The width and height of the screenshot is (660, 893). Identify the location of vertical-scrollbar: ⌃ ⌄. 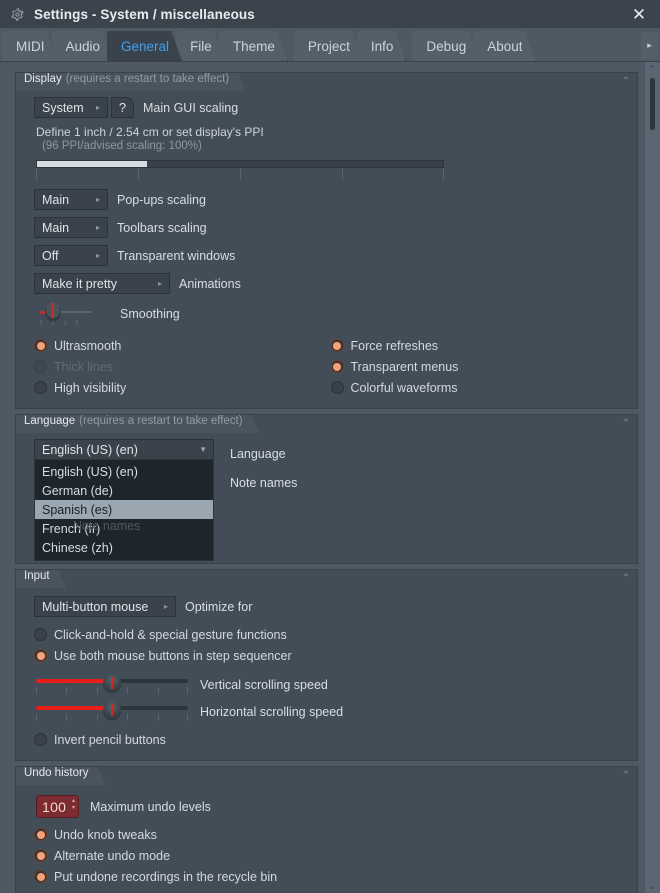
(652, 477).